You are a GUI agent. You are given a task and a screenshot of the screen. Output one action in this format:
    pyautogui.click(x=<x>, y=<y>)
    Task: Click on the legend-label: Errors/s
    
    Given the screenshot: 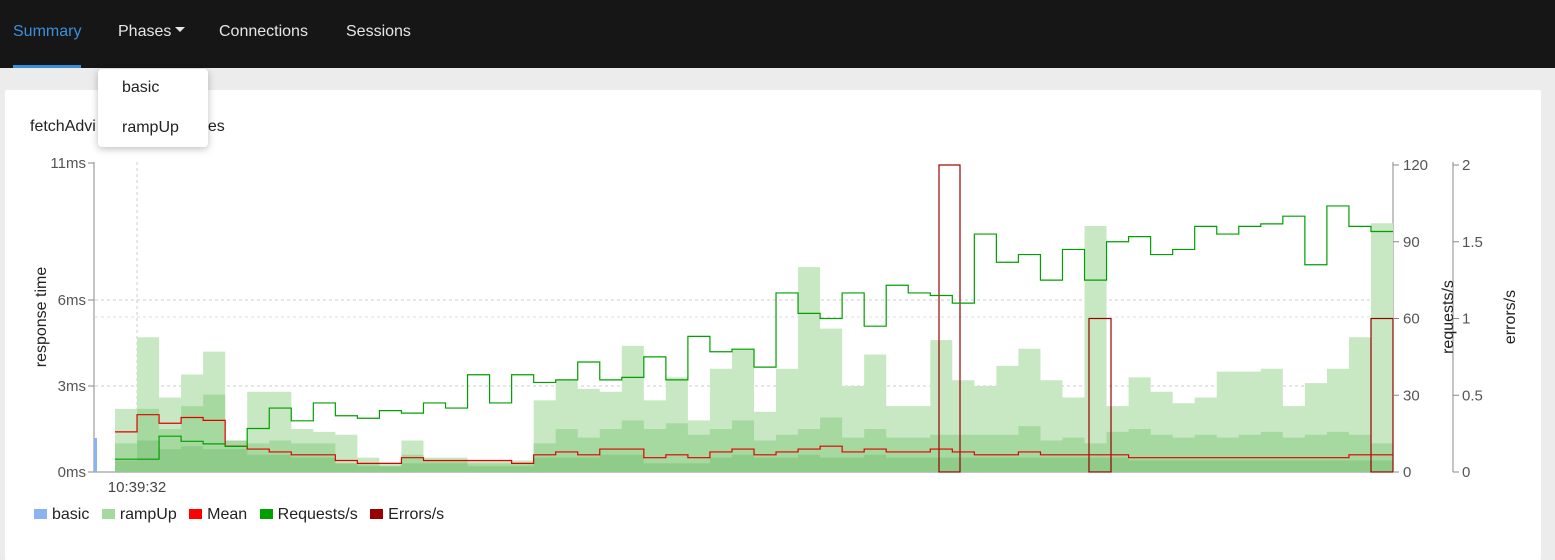 What is the action you would take?
    pyautogui.click(x=416, y=514)
    